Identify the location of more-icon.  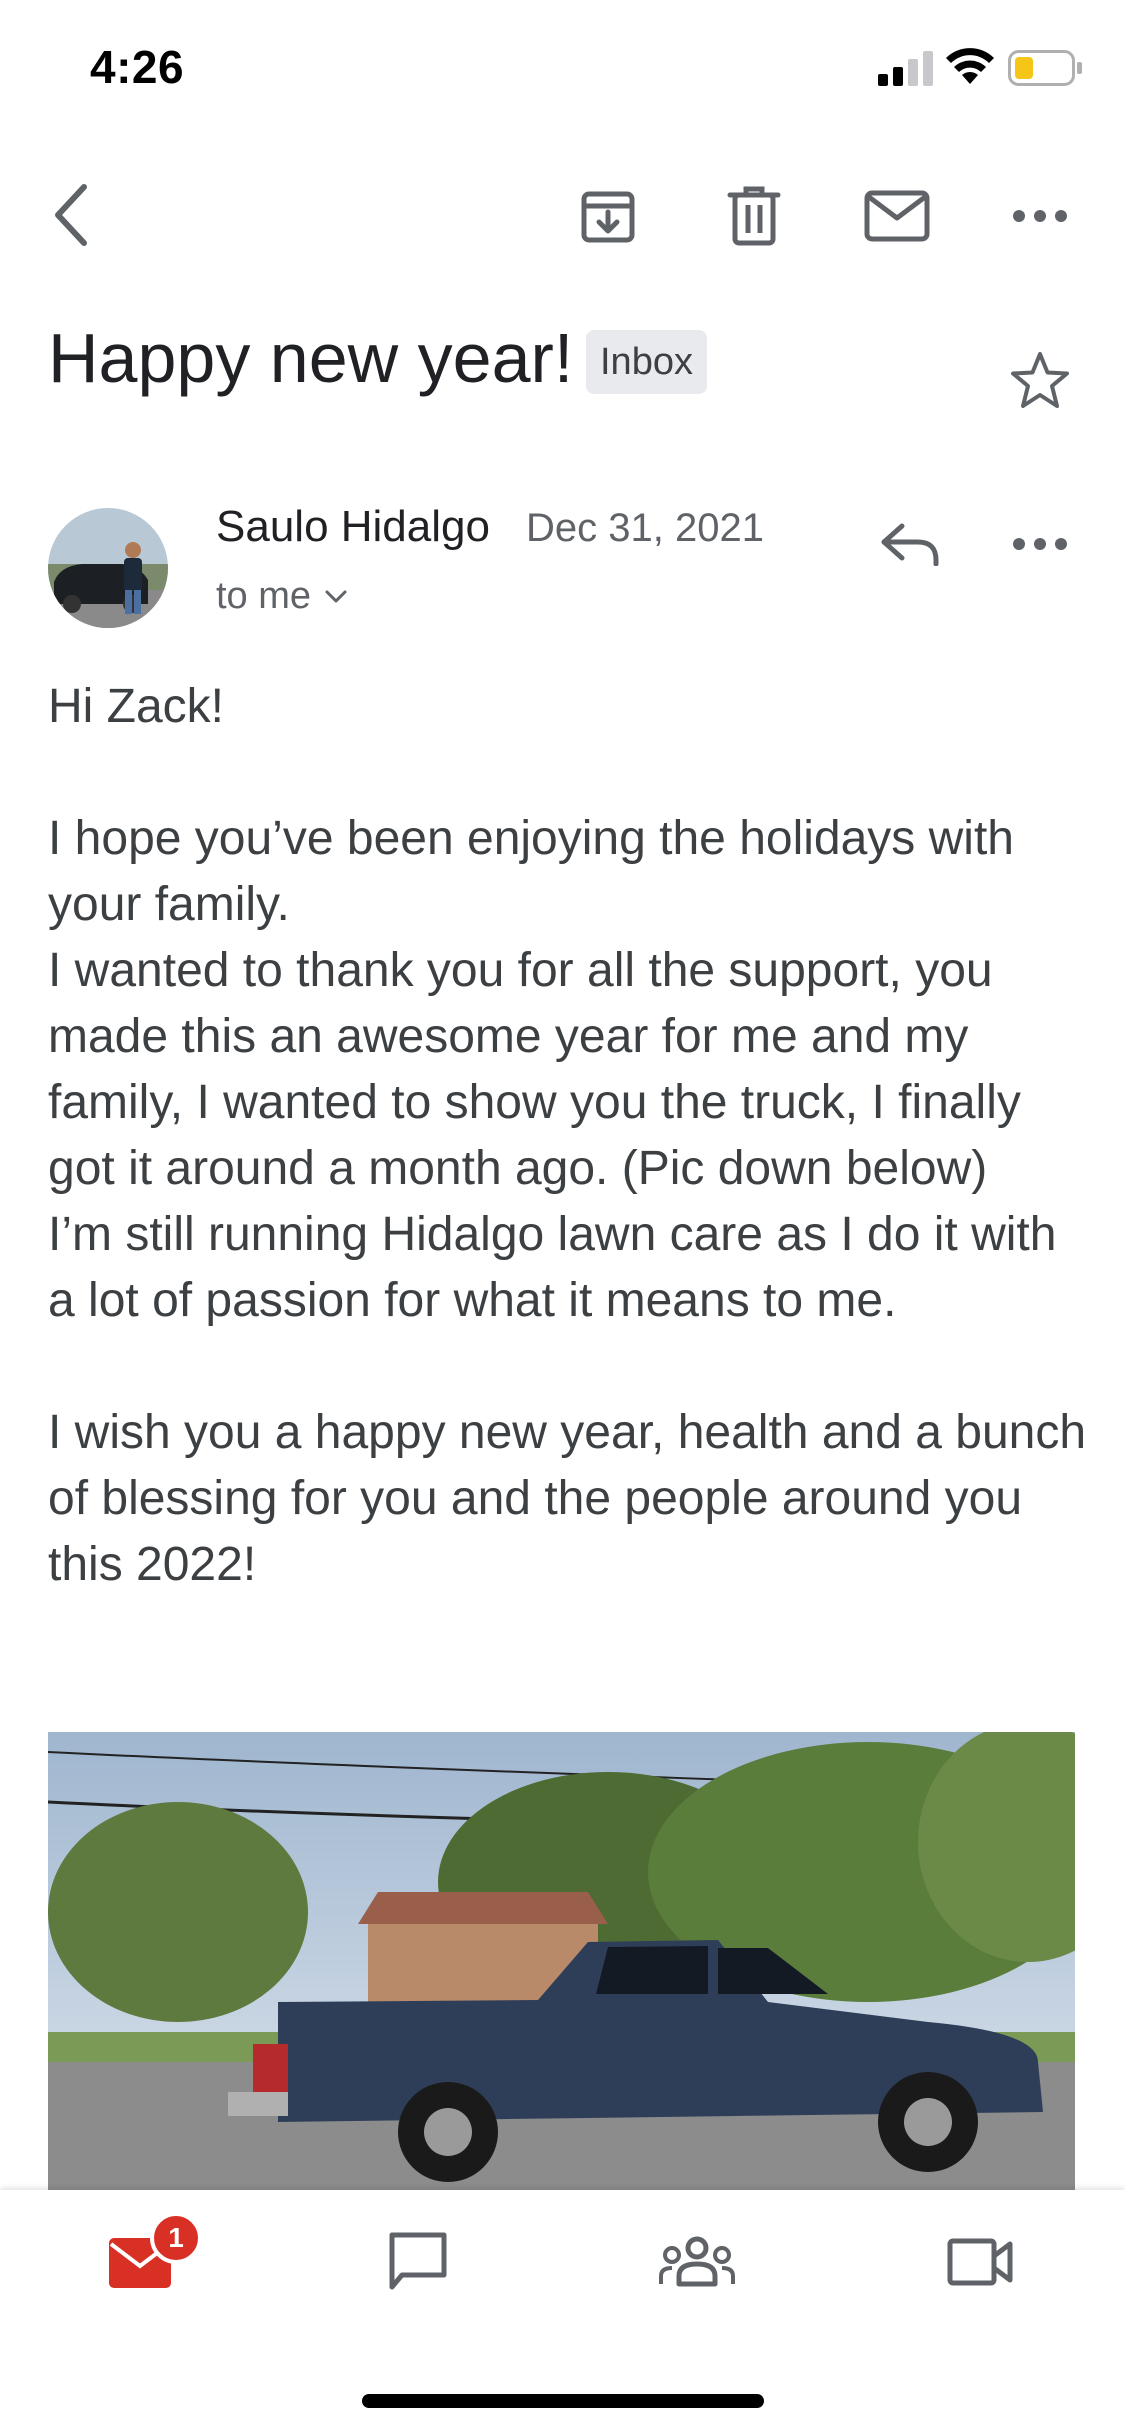
(1040, 216).